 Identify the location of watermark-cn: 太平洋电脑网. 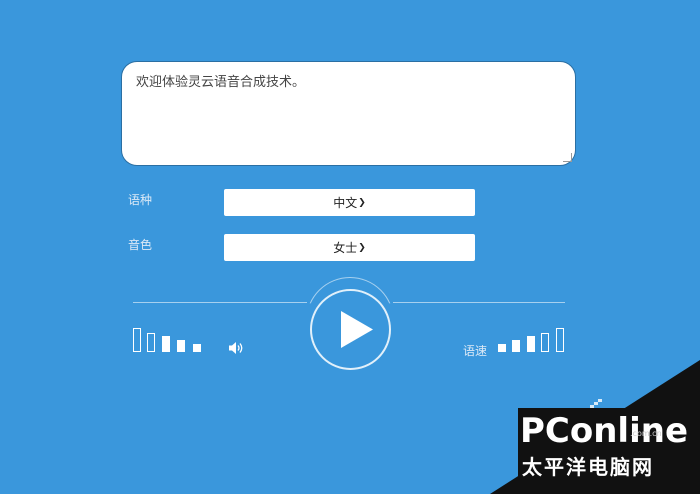
(588, 467).